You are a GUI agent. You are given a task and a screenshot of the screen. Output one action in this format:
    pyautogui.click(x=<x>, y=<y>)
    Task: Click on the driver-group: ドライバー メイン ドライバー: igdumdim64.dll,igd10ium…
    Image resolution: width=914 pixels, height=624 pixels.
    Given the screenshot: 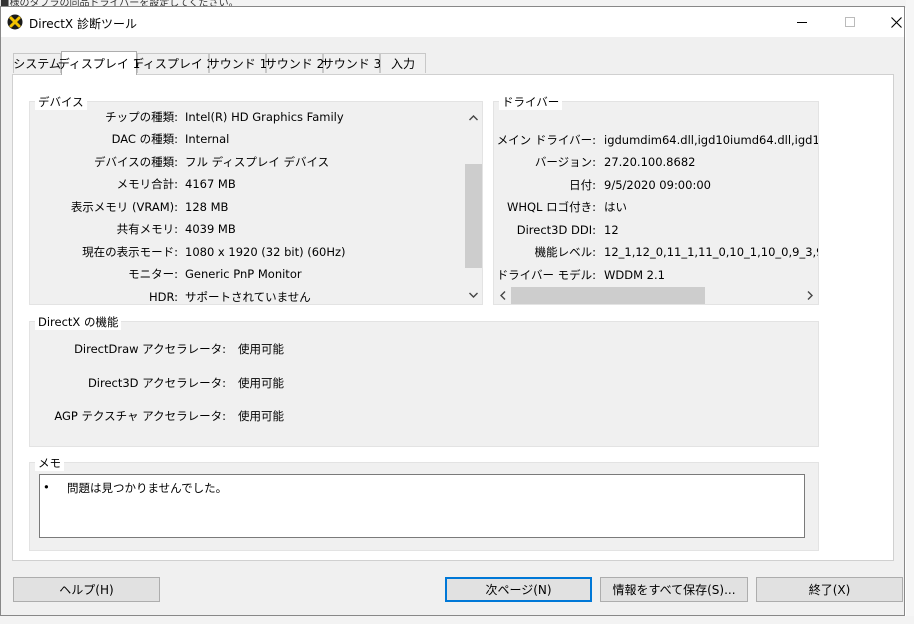 What is the action you would take?
    pyautogui.click(x=656, y=199)
    